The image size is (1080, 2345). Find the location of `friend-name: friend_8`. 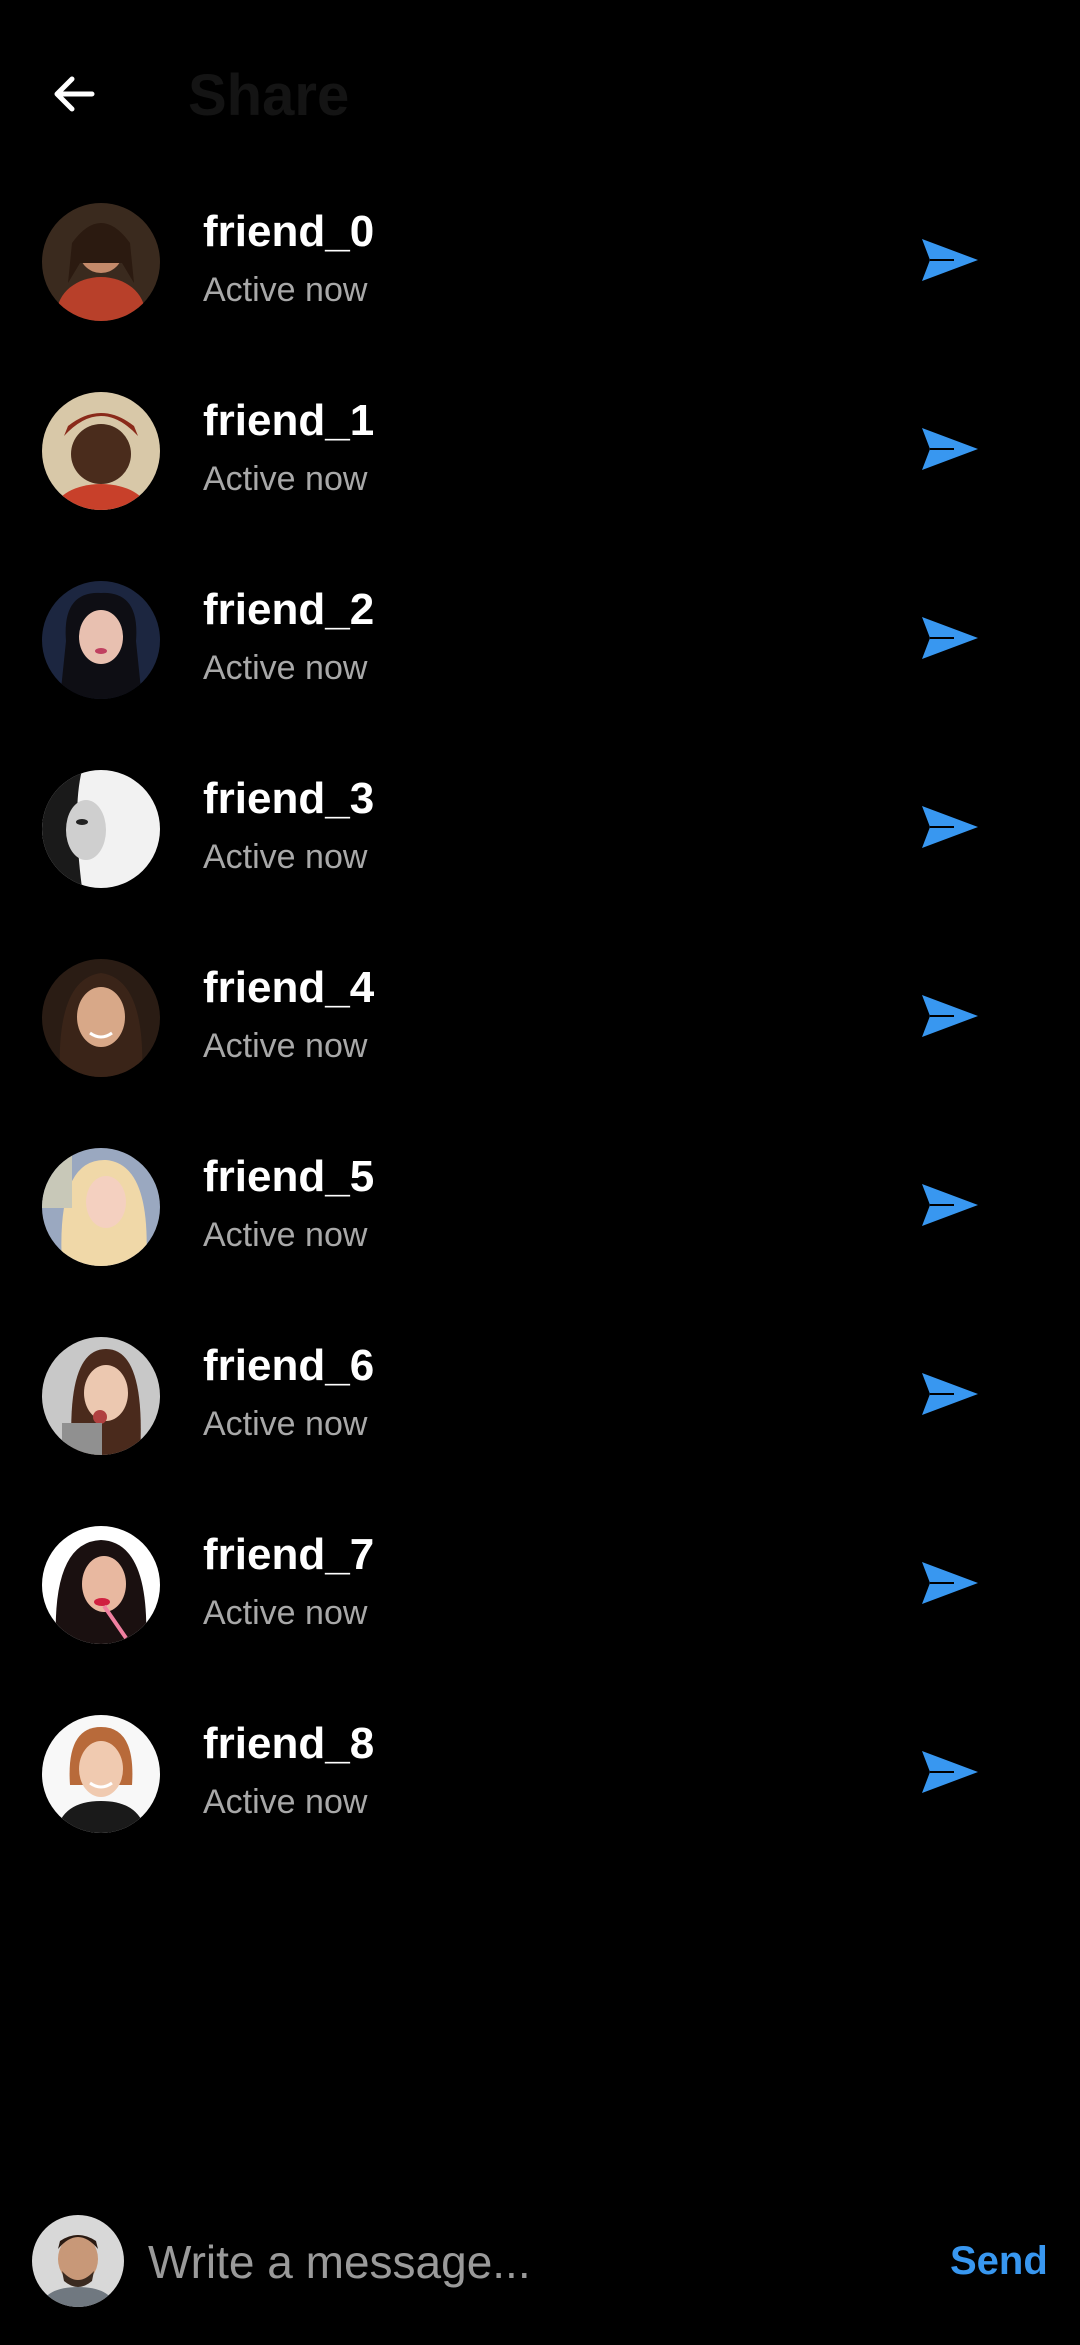

friend-name: friend_8 is located at coordinates (289, 1743).